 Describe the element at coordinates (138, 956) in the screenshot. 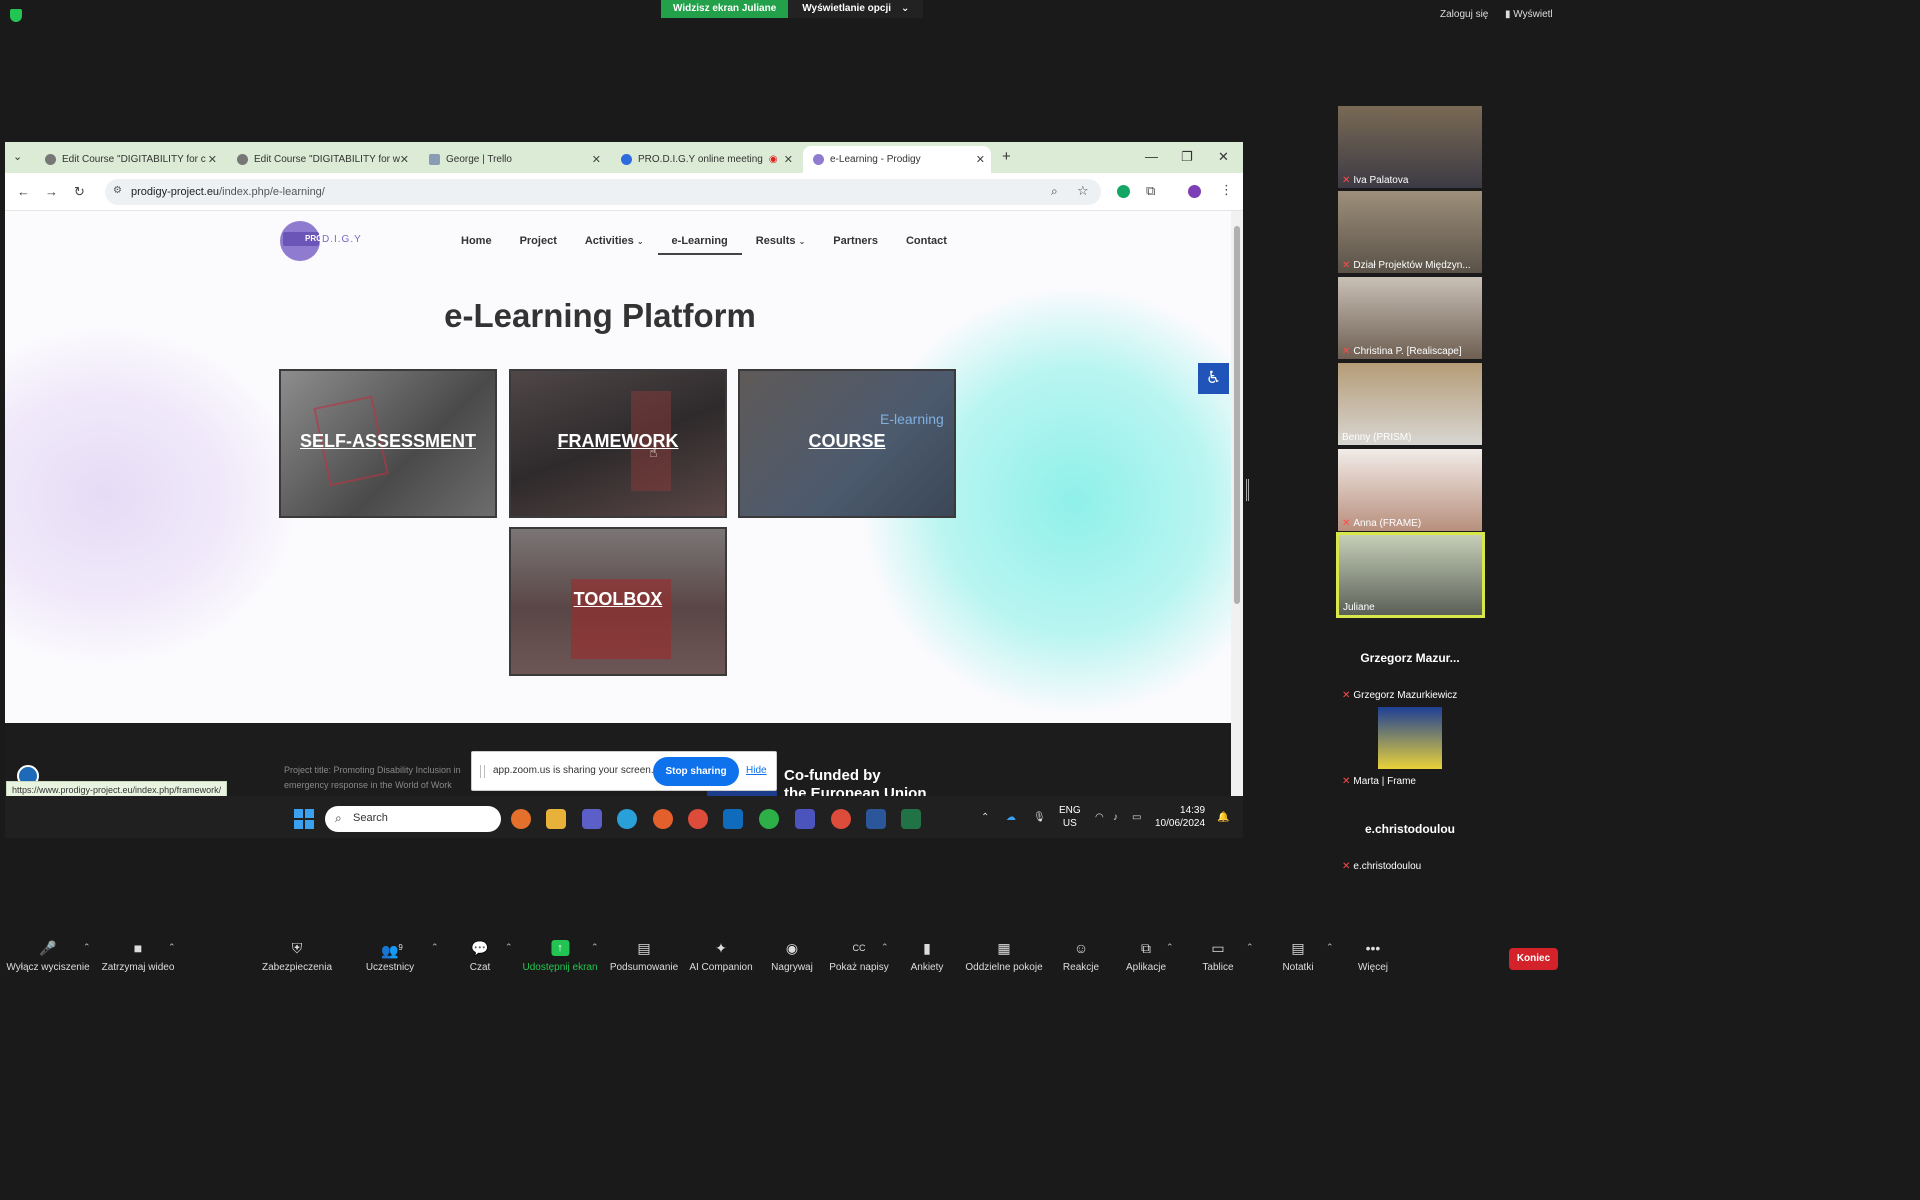

I see `stop-video-button: ■ Zatrzymaj wideo` at that location.